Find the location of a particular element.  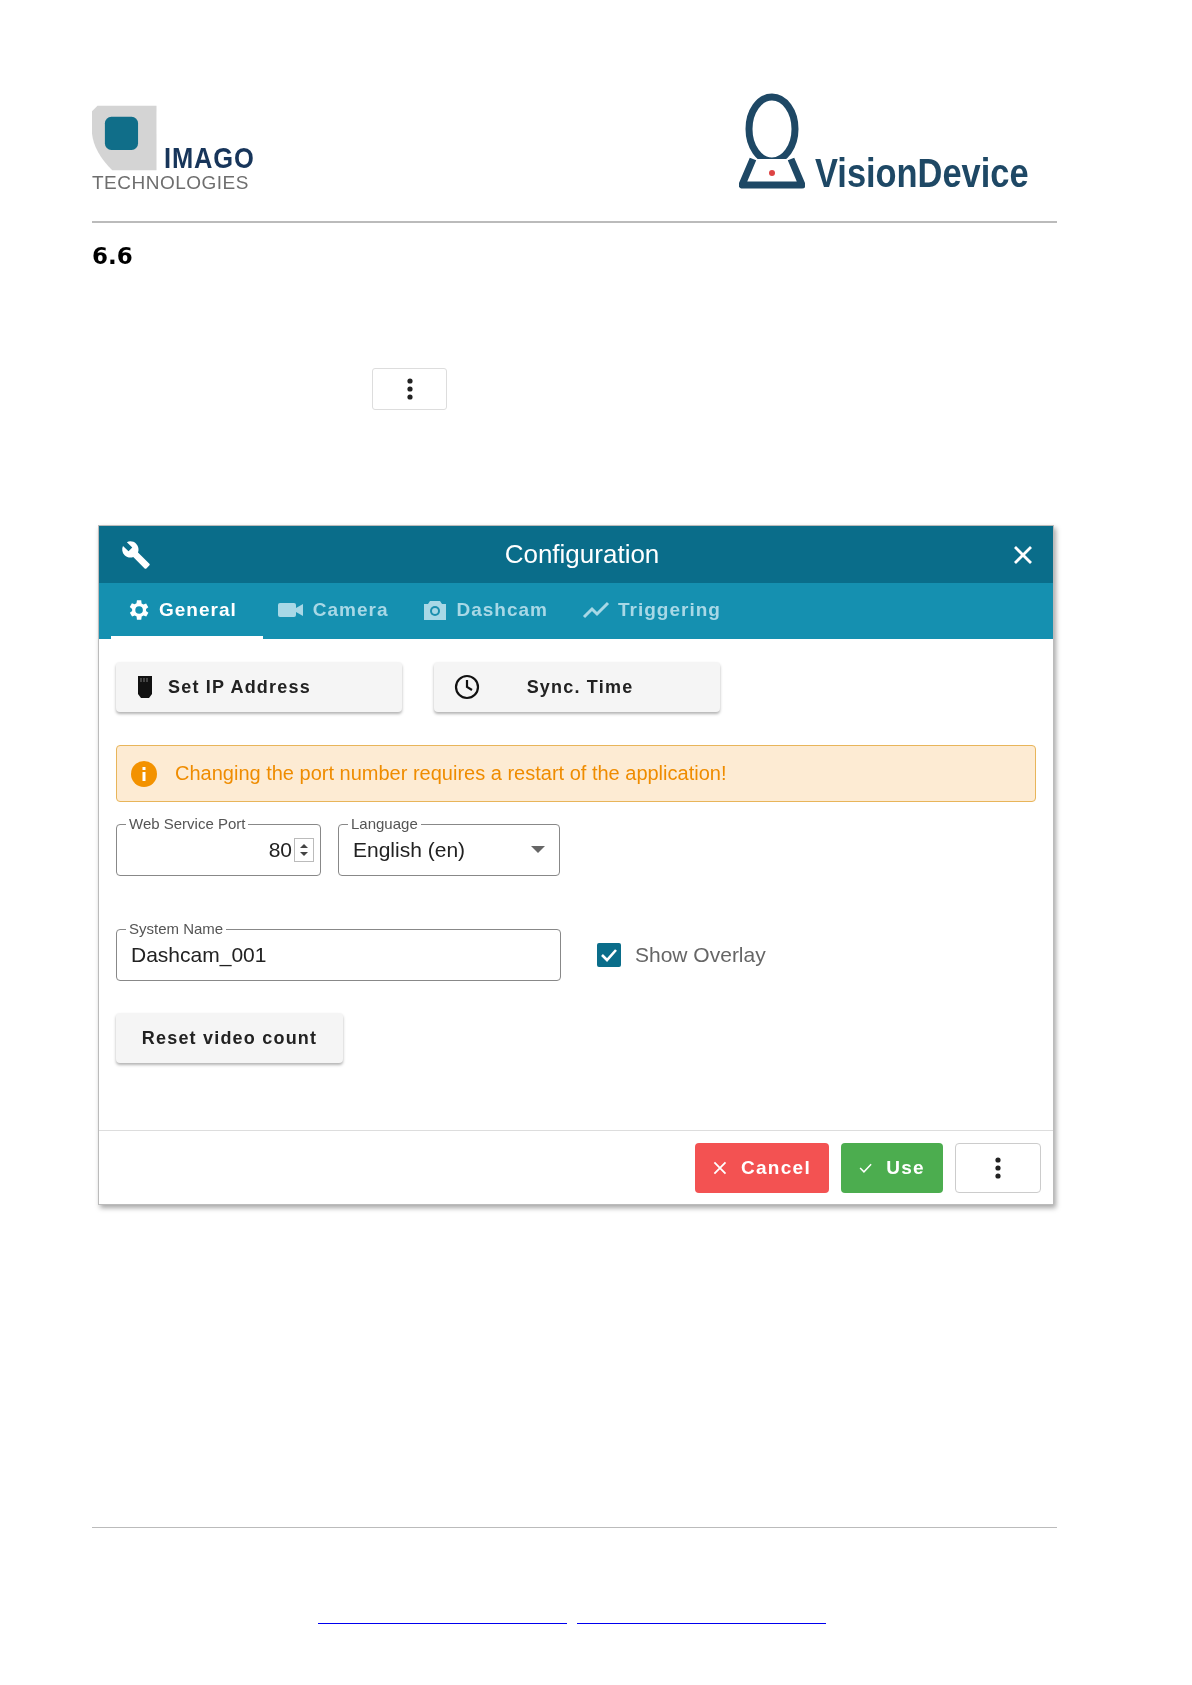

caret-icon is located at coordinates (538, 850).